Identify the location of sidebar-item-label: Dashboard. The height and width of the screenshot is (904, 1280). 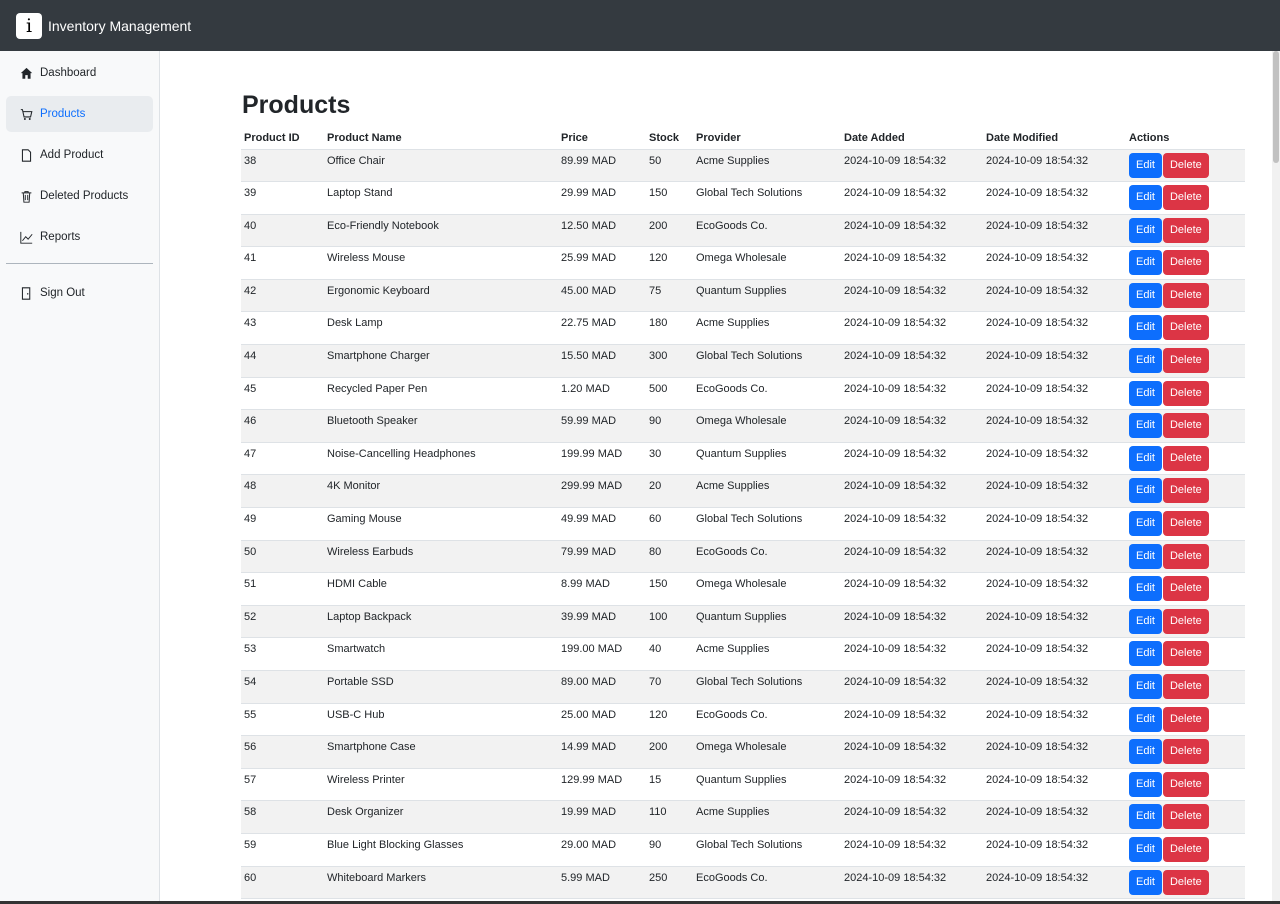
(68, 73).